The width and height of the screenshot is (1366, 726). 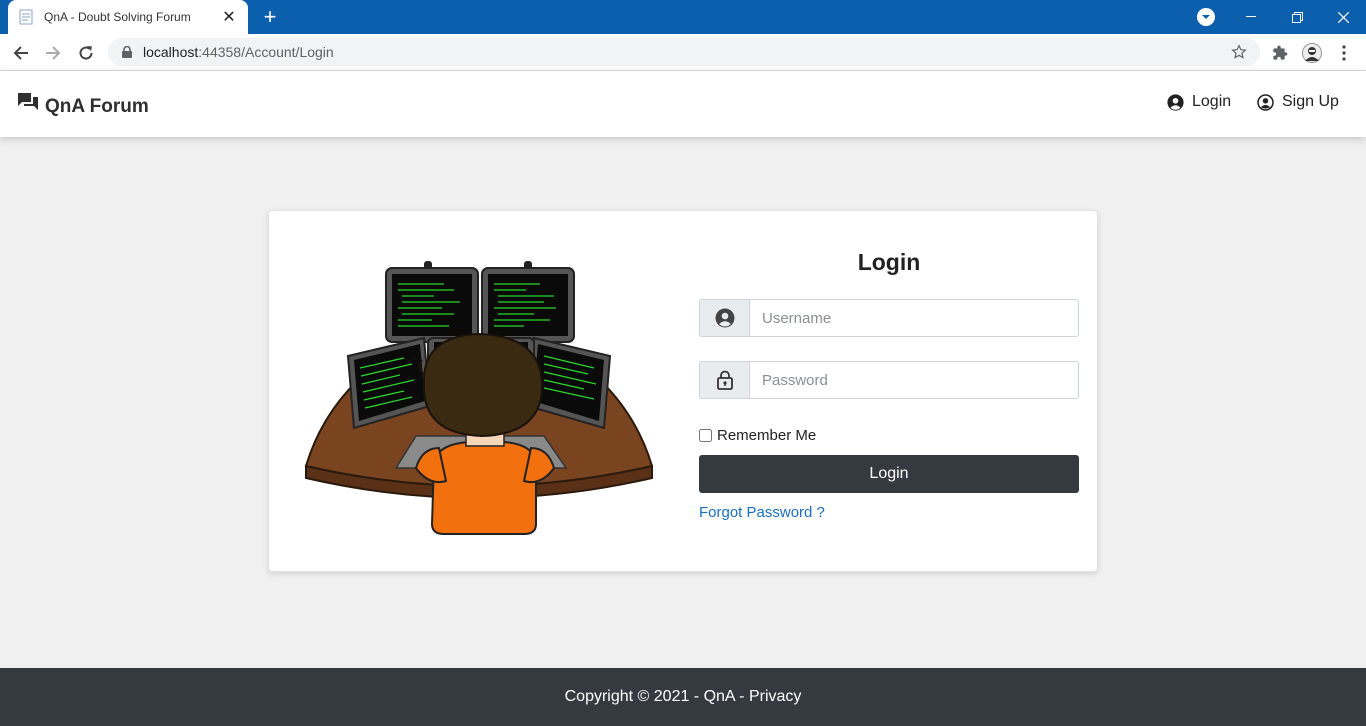 I want to click on close-window-icon, so click(x=1343, y=17).